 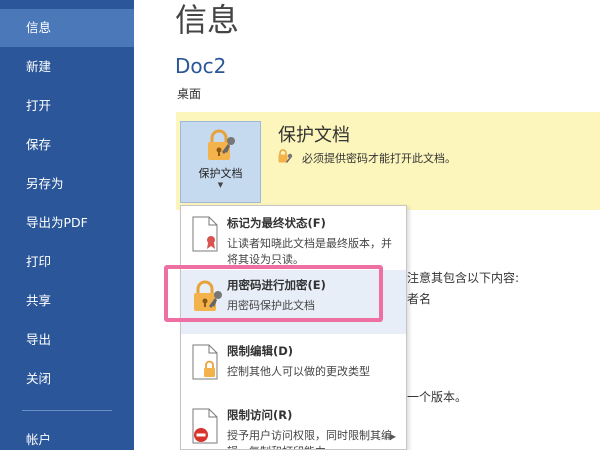 What do you see at coordinates (67, 301) in the screenshot?
I see `sidebar-item-share: 共享` at bounding box center [67, 301].